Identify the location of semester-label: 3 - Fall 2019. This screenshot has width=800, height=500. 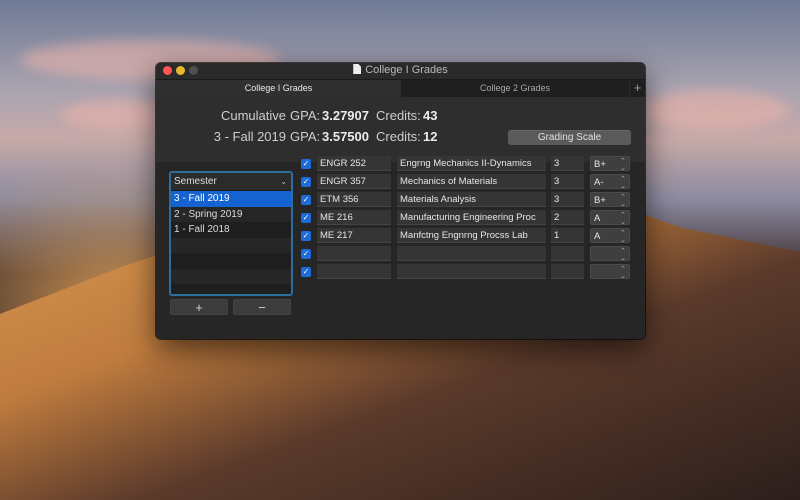
(249, 136).